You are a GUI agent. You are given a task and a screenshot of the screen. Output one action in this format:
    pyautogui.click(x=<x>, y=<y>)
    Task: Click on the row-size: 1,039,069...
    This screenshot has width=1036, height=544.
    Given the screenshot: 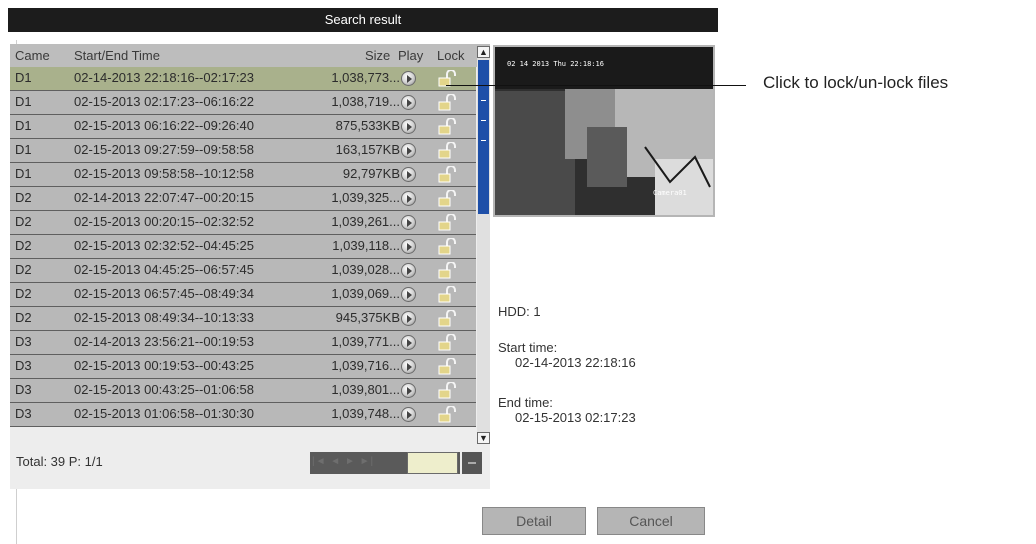 What is the action you would take?
    pyautogui.click(x=365, y=293)
    